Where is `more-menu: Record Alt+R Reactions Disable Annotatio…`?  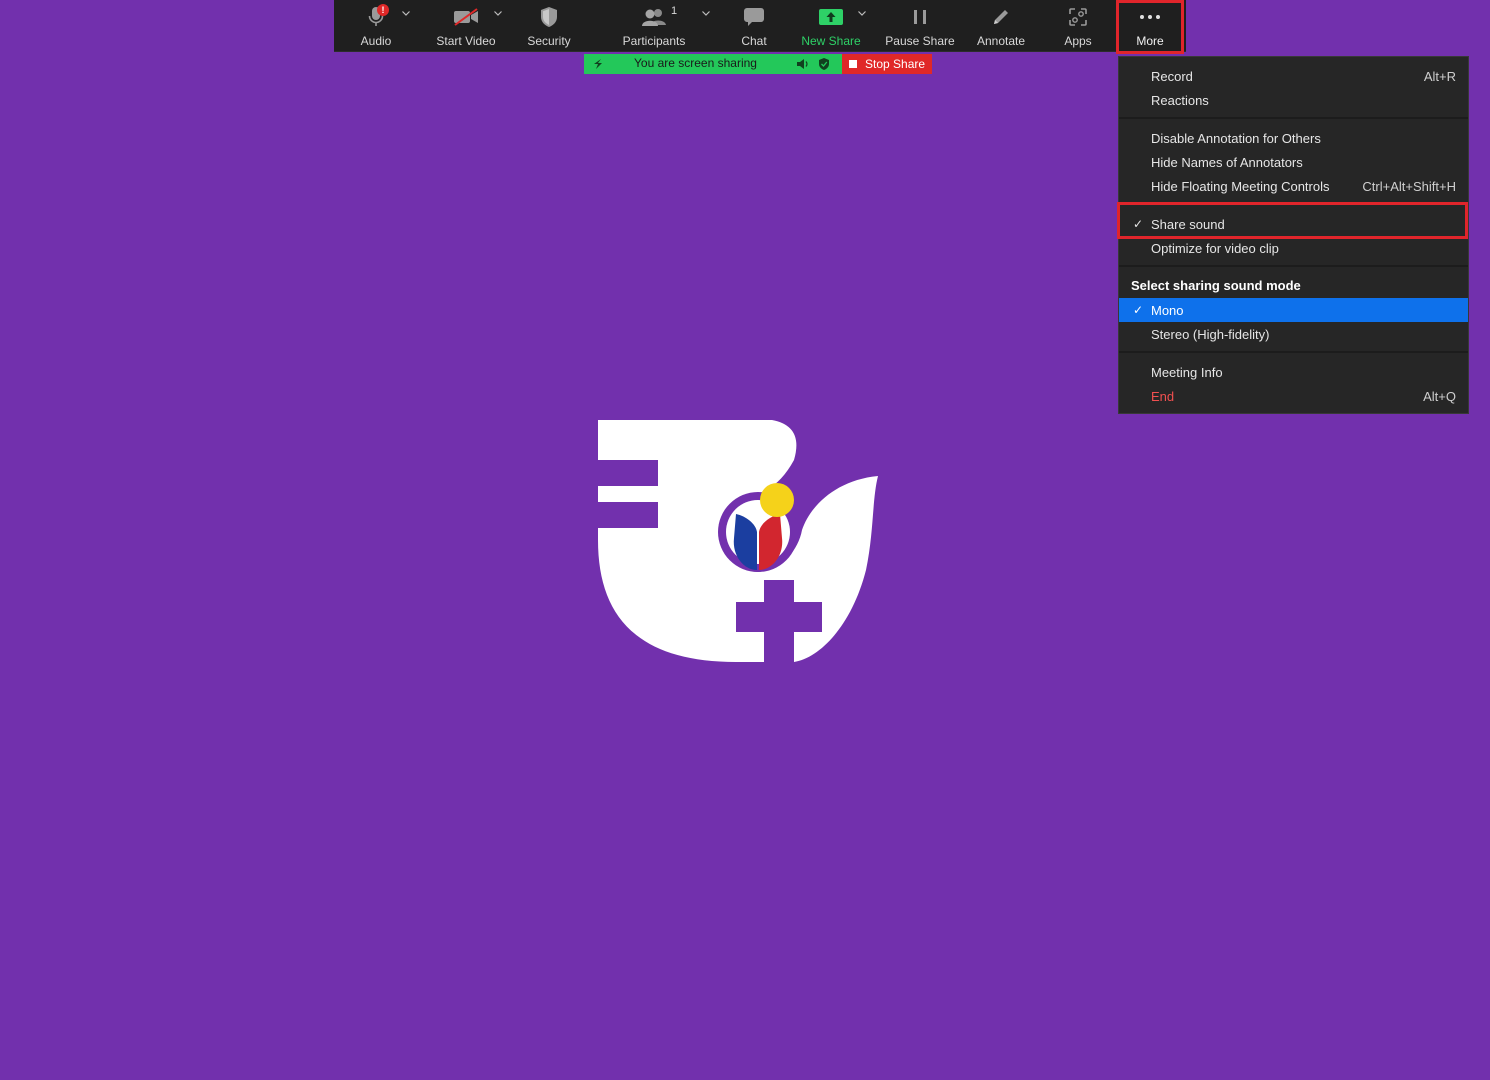 more-menu: Record Alt+R Reactions Disable Annotatio… is located at coordinates (1293, 235).